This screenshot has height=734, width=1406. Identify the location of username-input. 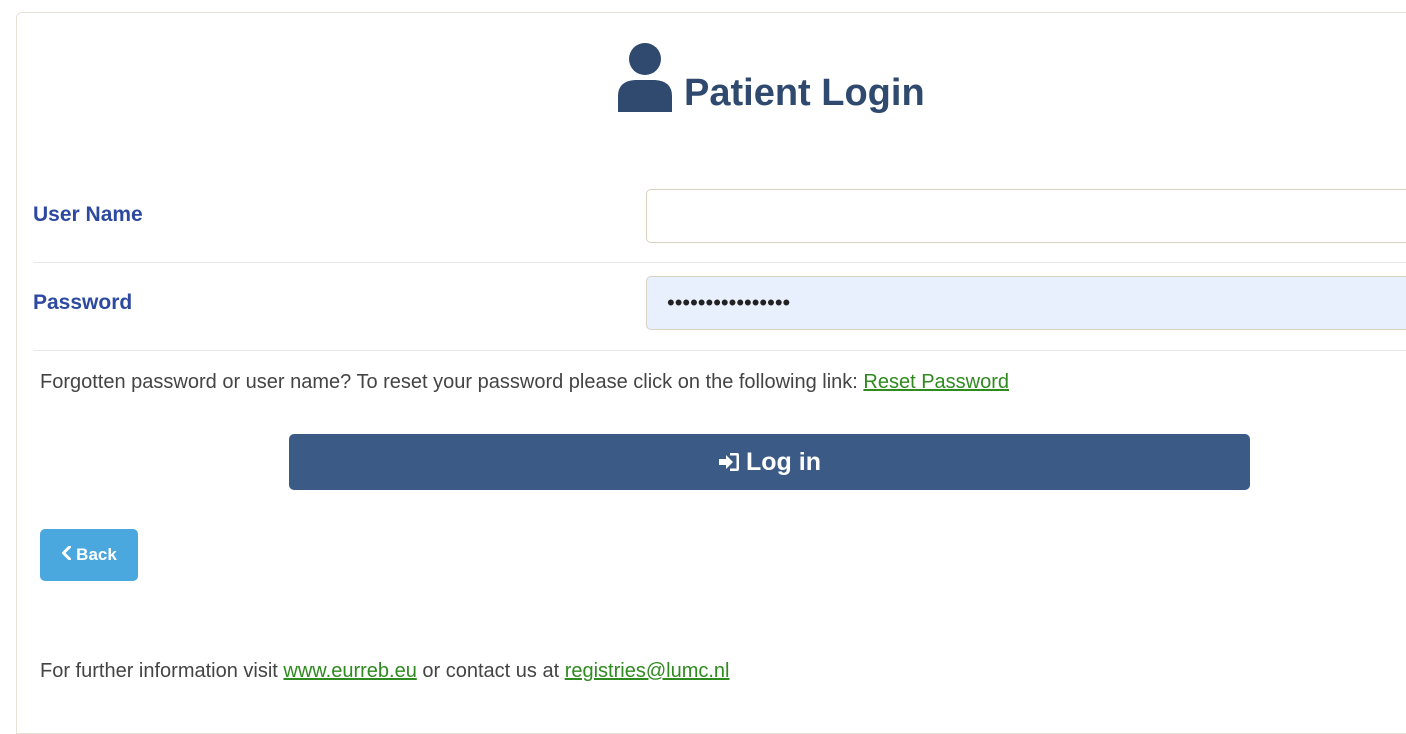
(1026, 216).